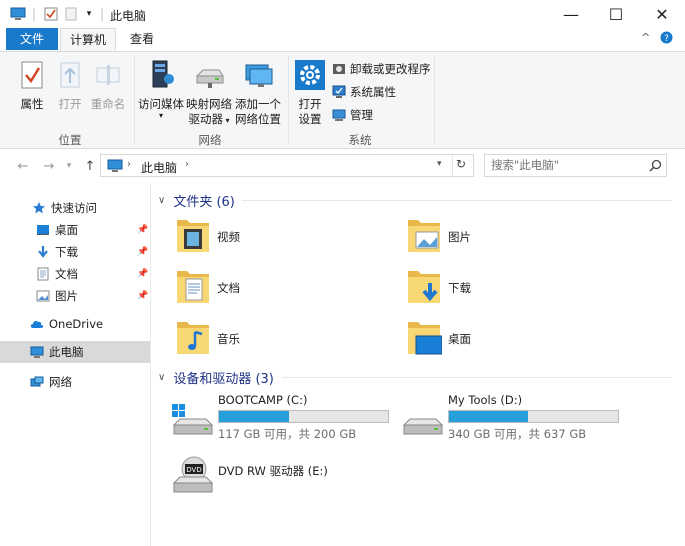 Image resolution: width=685 pixels, height=546 pixels. What do you see at coordinates (39, 208) in the screenshot?
I see `star-icon` at bounding box center [39, 208].